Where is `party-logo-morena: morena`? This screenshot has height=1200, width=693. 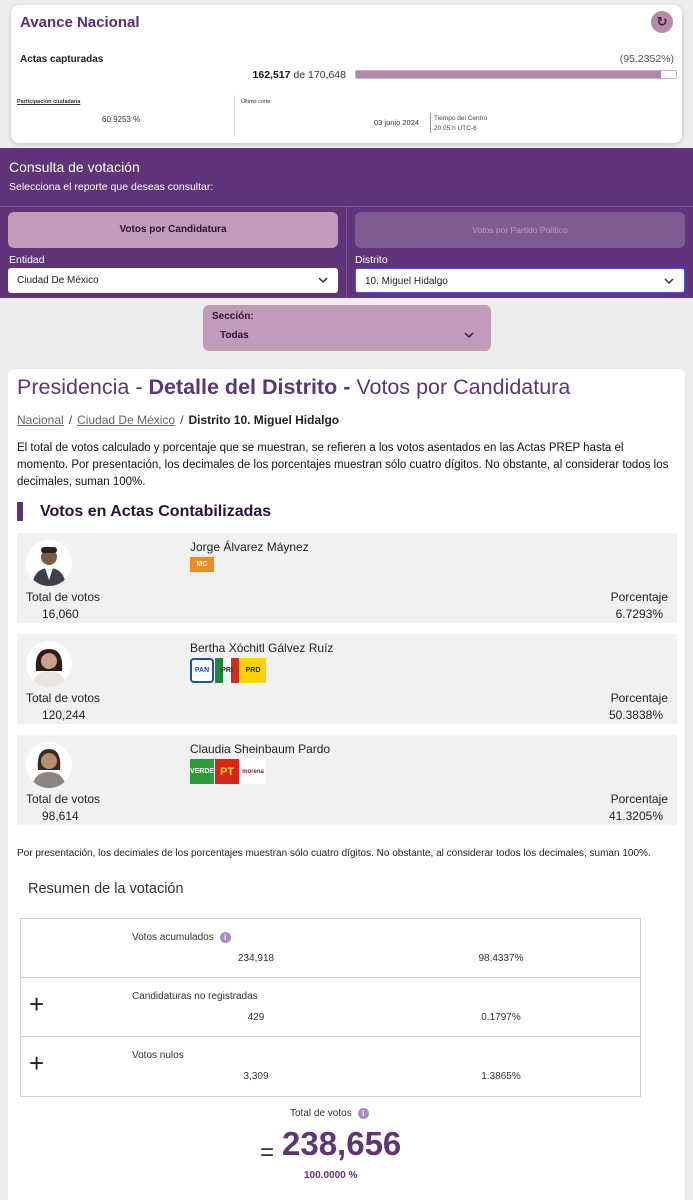
party-logo-morena: morena is located at coordinates (253, 771).